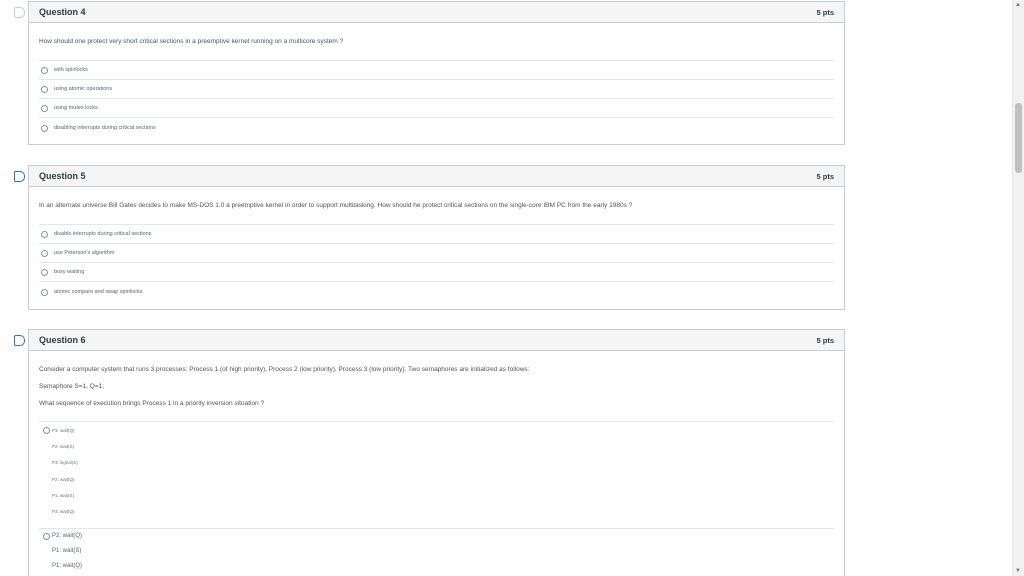 The image size is (1024, 576). What do you see at coordinates (825, 340) in the screenshot?
I see `question-6-points: 5 pts` at bounding box center [825, 340].